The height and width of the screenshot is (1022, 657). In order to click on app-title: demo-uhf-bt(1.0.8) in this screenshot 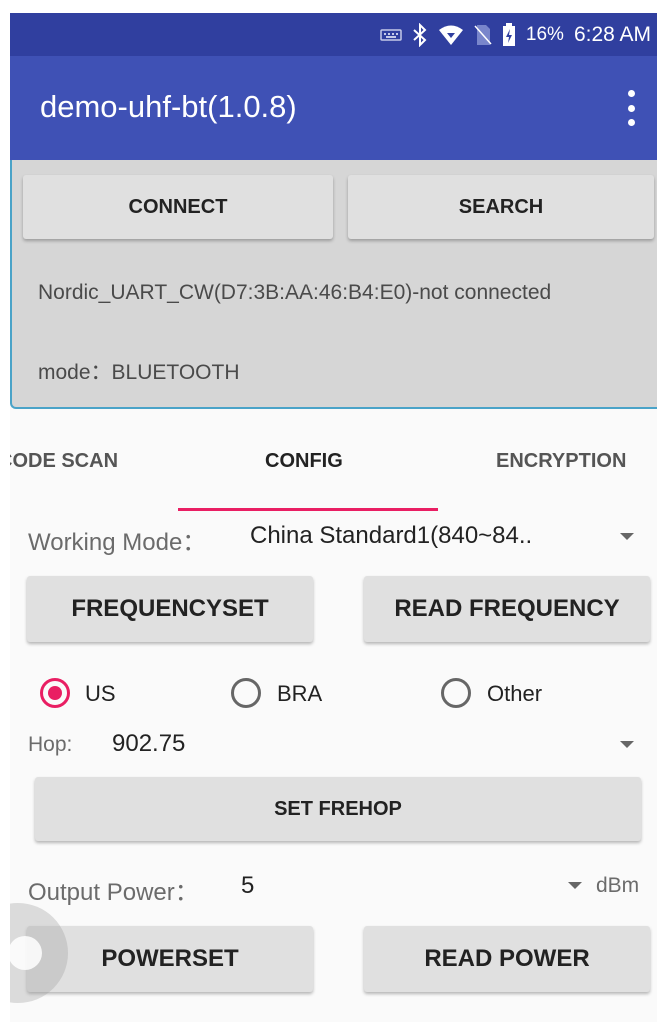, I will do `click(168, 106)`.